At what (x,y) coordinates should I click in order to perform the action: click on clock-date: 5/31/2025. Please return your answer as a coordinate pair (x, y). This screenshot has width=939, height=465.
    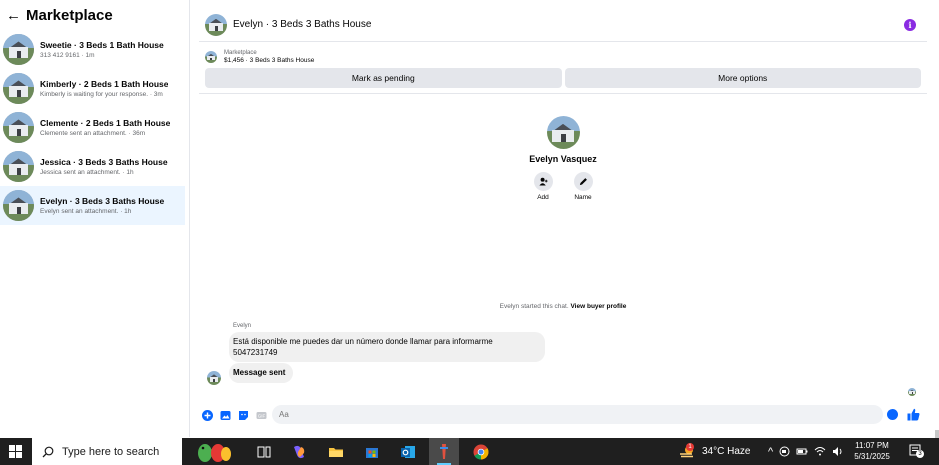
    Looking at the image, I should click on (872, 456).